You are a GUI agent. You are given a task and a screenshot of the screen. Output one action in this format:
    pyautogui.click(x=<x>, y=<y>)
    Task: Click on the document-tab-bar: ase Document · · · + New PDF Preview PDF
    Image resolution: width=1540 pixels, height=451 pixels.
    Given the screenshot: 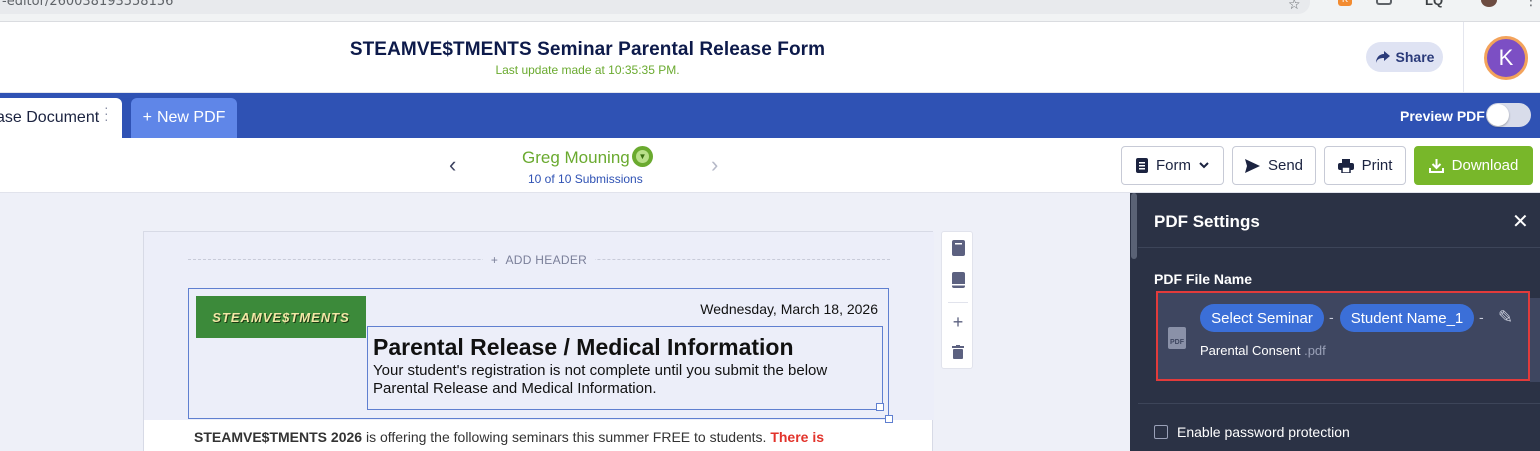 What is the action you would take?
    pyautogui.click(x=770, y=115)
    